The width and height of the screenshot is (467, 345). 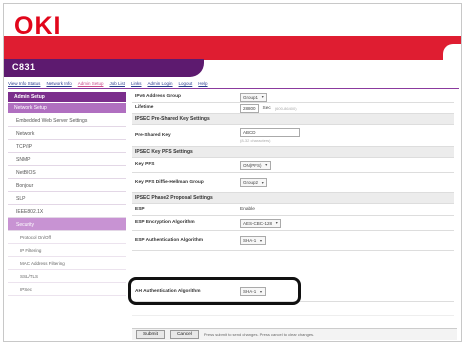 I want to click on nav-help: Help, so click(x=202, y=84).